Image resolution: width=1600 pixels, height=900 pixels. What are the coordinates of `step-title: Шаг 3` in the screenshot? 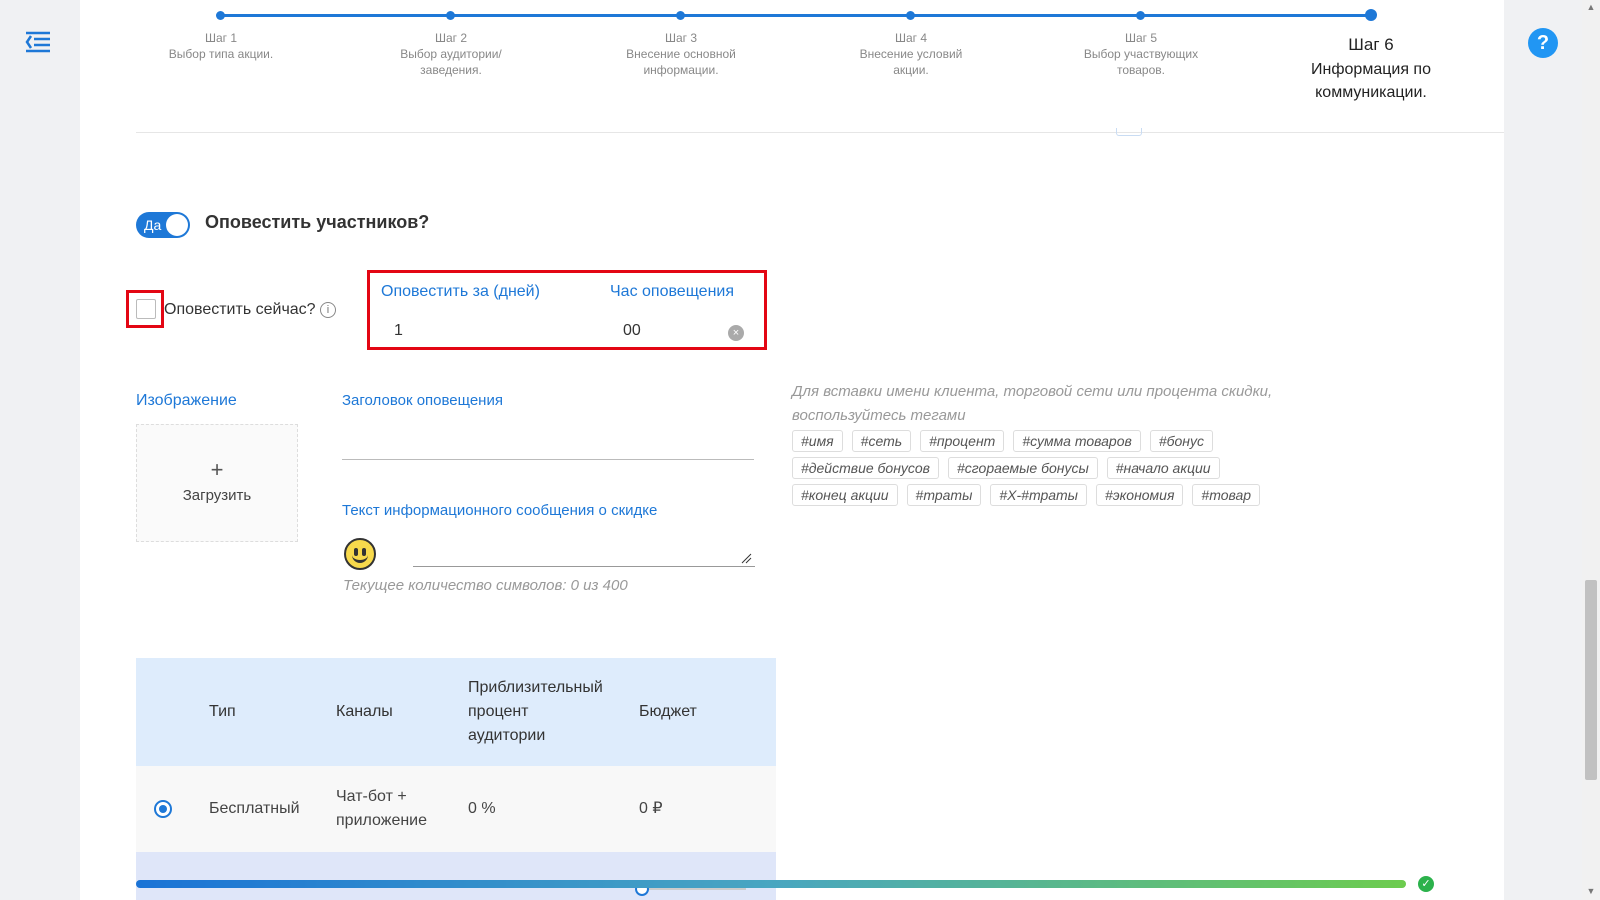 It's located at (681, 38).